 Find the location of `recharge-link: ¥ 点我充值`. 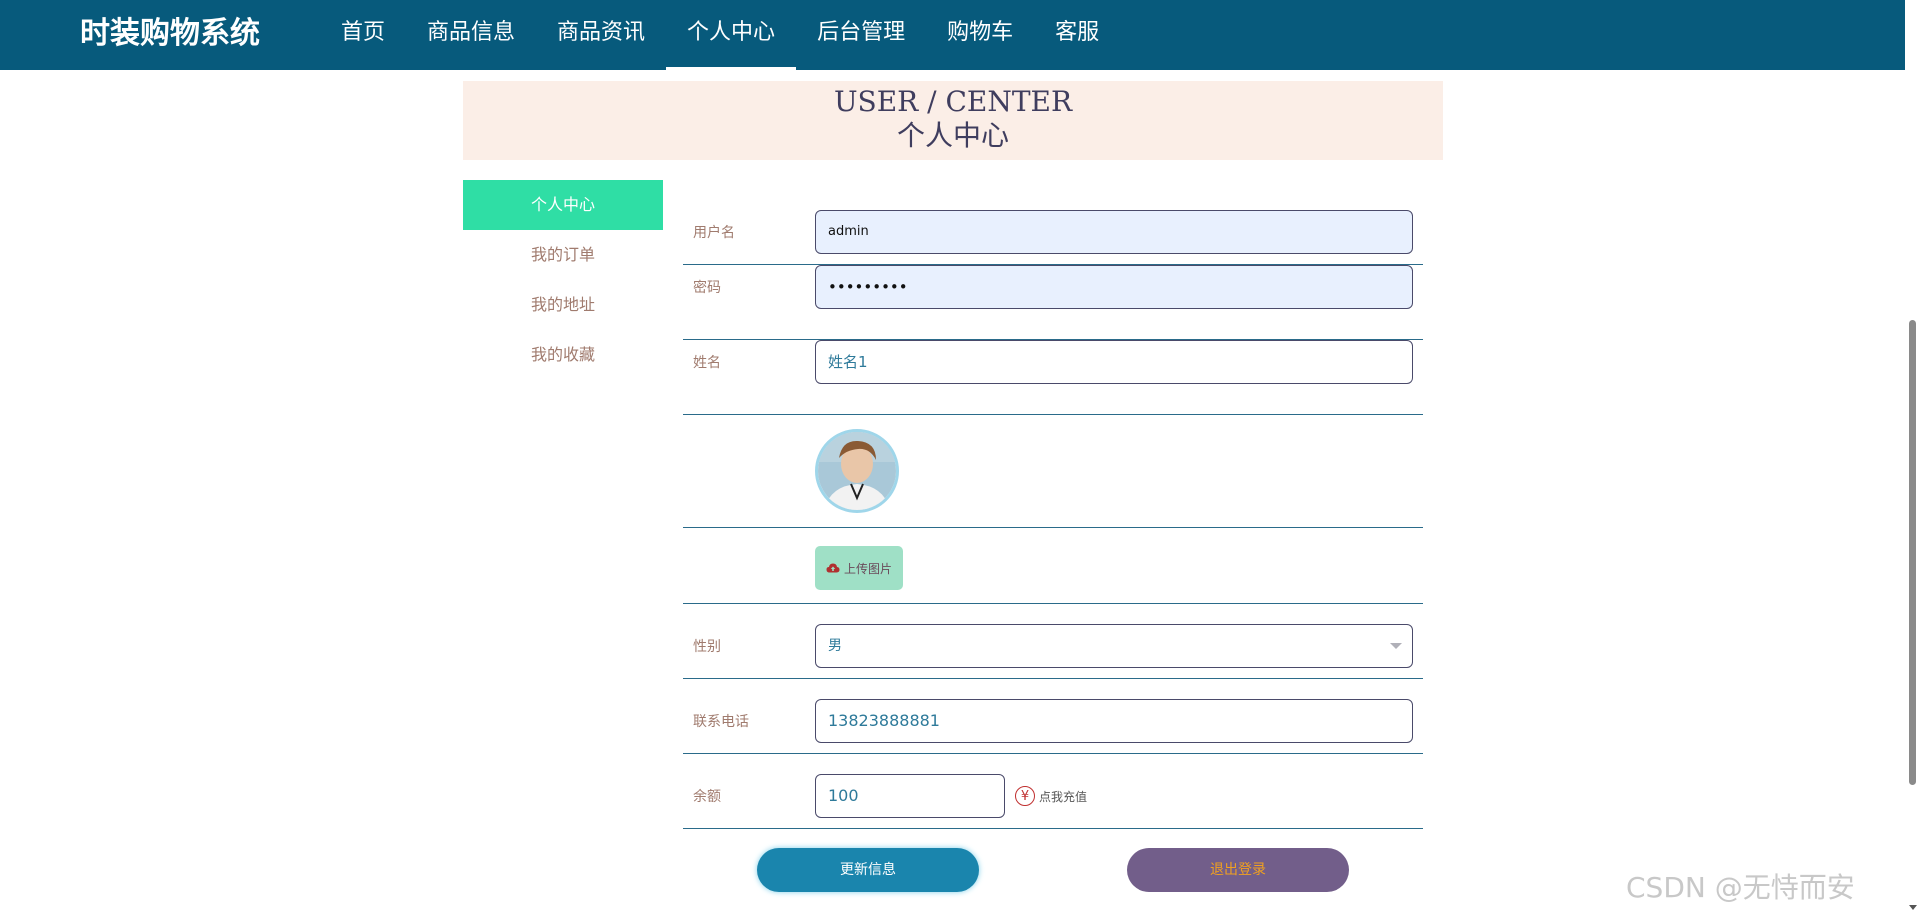

recharge-link: ¥ 点我充值 is located at coordinates (1051, 796).